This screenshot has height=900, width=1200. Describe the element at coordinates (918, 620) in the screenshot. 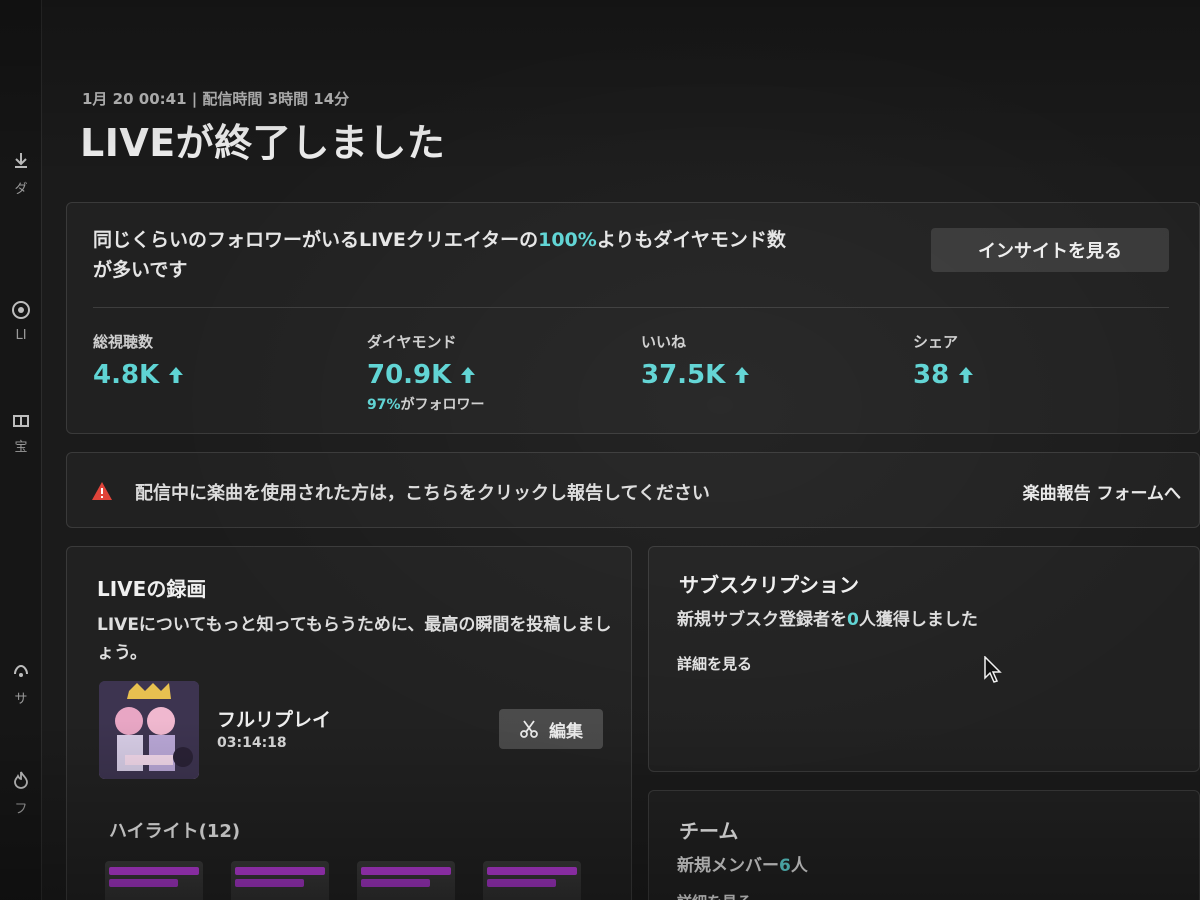

I see `subscription-text-after: 人獲得しました` at that location.